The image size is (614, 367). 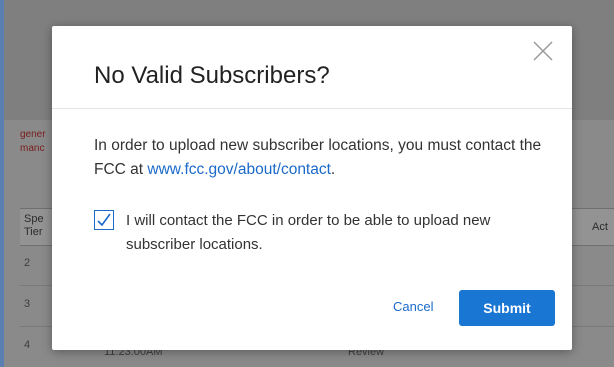 I want to click on row-number: 3, so click(x=27, y=304).